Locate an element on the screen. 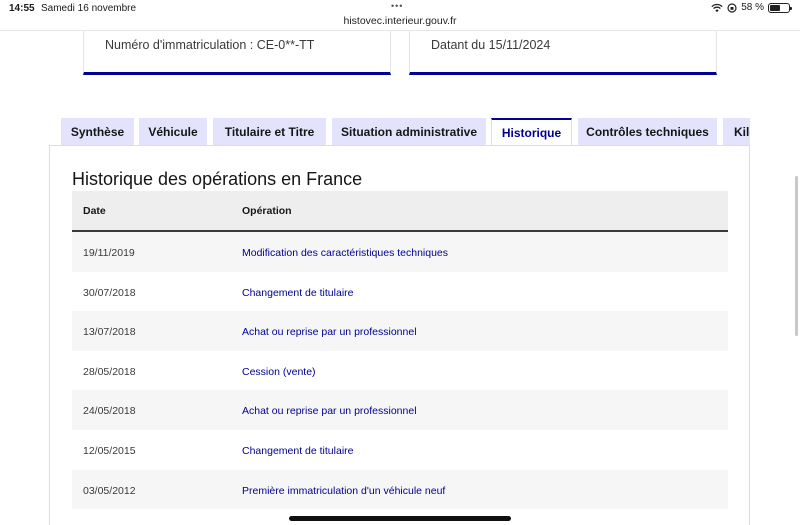 The height and width of the screenshot is (525, 800). registration-number: Numéro d'immatriculation : CE-0**-TT is located at coordinates (210, 45).